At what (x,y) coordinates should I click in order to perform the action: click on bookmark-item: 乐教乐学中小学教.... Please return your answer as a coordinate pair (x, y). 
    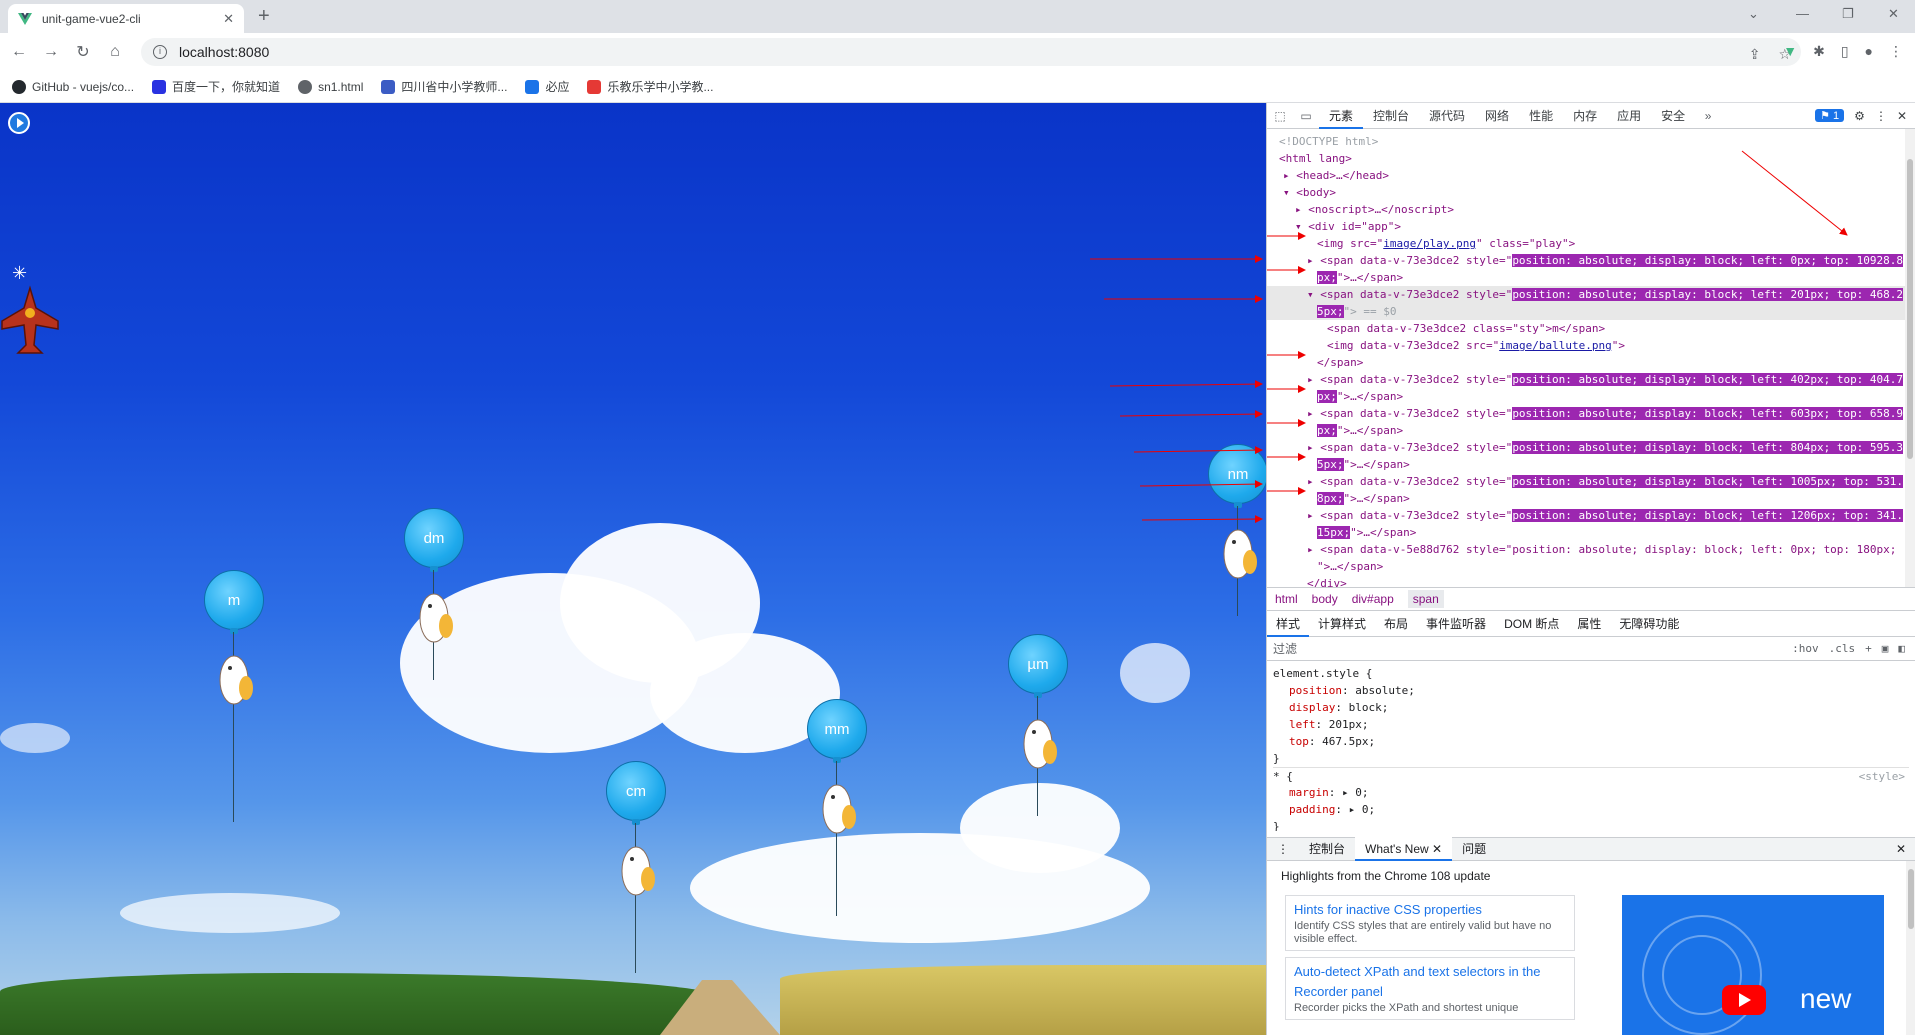
    Looking at the image, I should click on (650, 86).